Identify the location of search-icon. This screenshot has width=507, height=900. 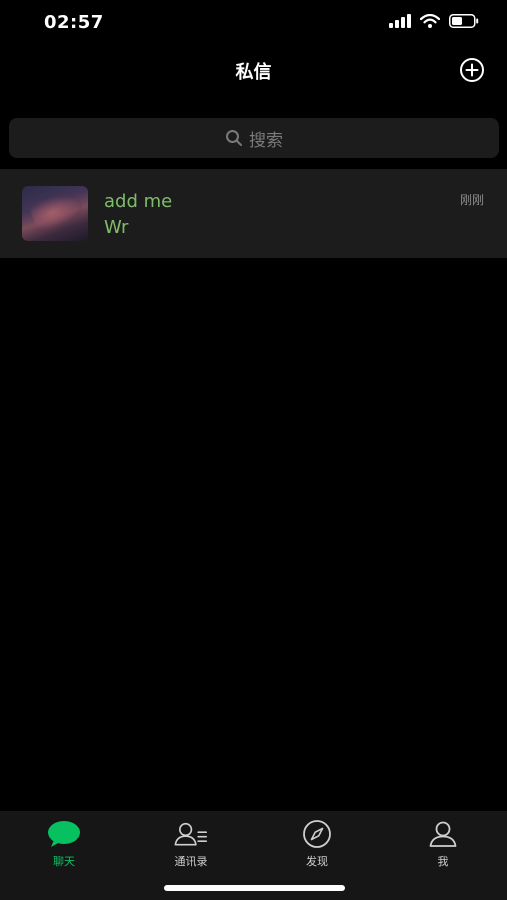
(234, 138).